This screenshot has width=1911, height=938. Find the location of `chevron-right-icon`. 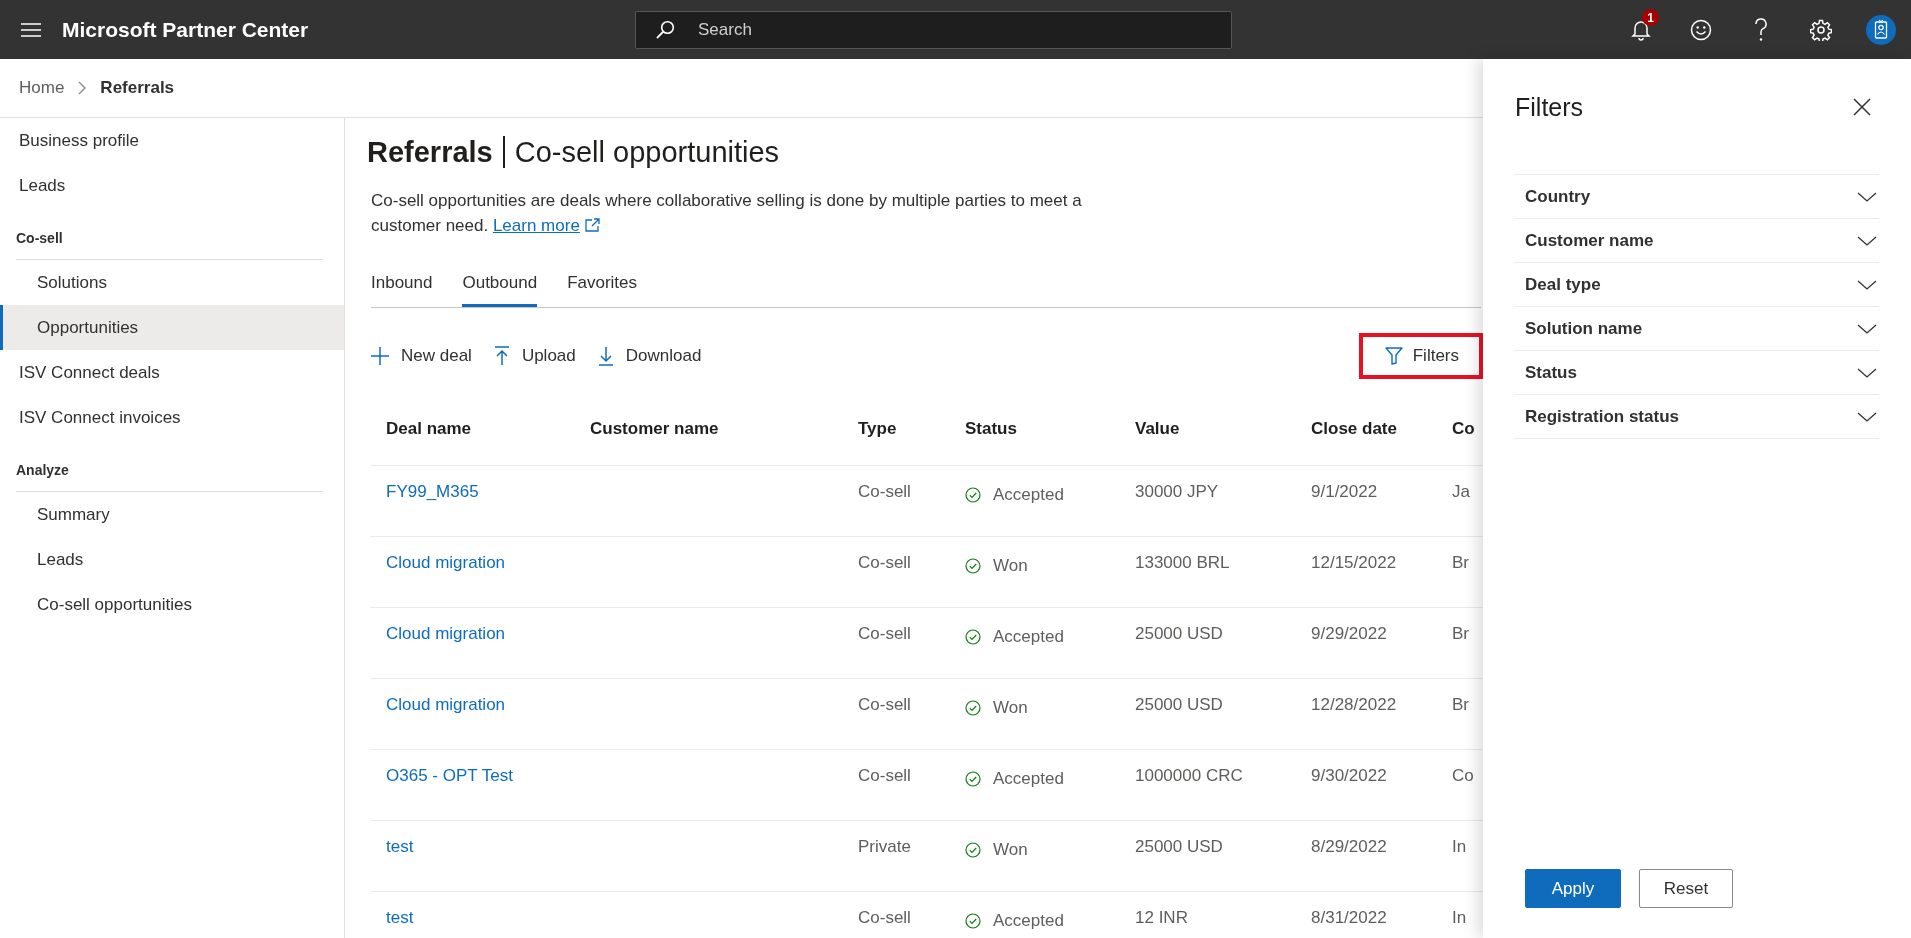

chevron-right-icon is located at coordinates (82, 88).